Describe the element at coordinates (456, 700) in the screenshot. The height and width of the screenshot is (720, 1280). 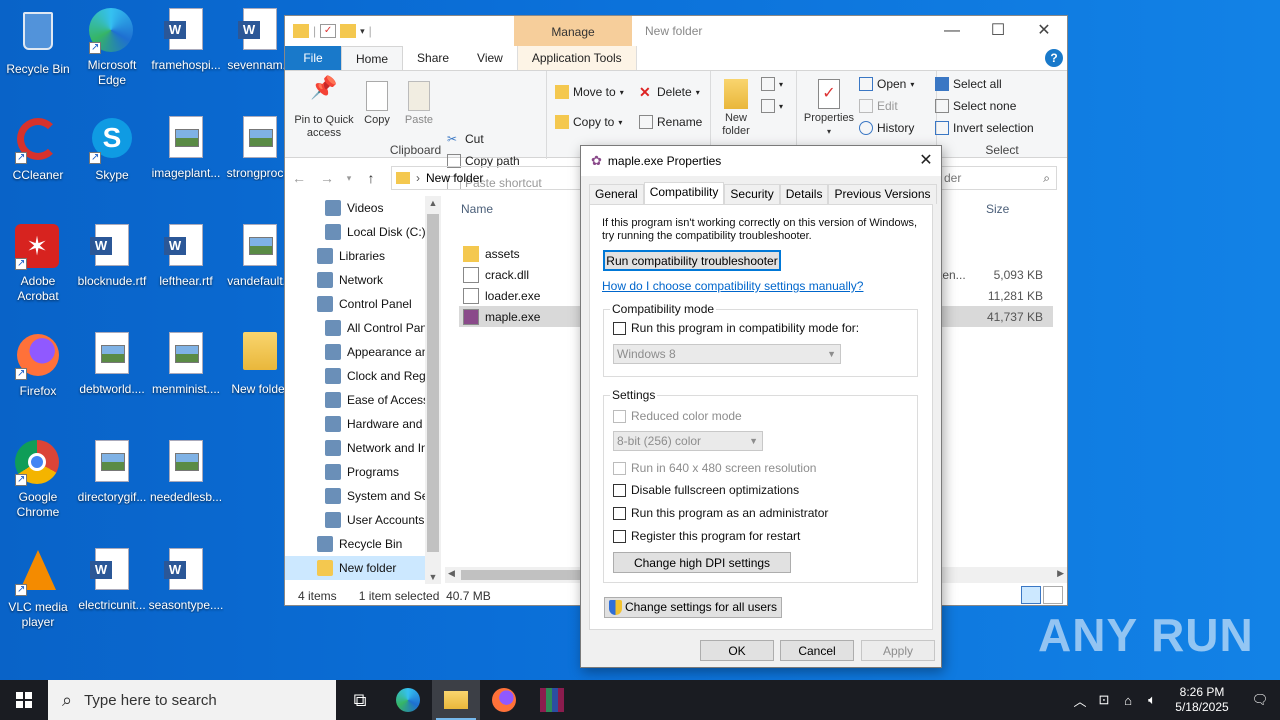
I see `file-explorer-taskbar-icon` at that location.